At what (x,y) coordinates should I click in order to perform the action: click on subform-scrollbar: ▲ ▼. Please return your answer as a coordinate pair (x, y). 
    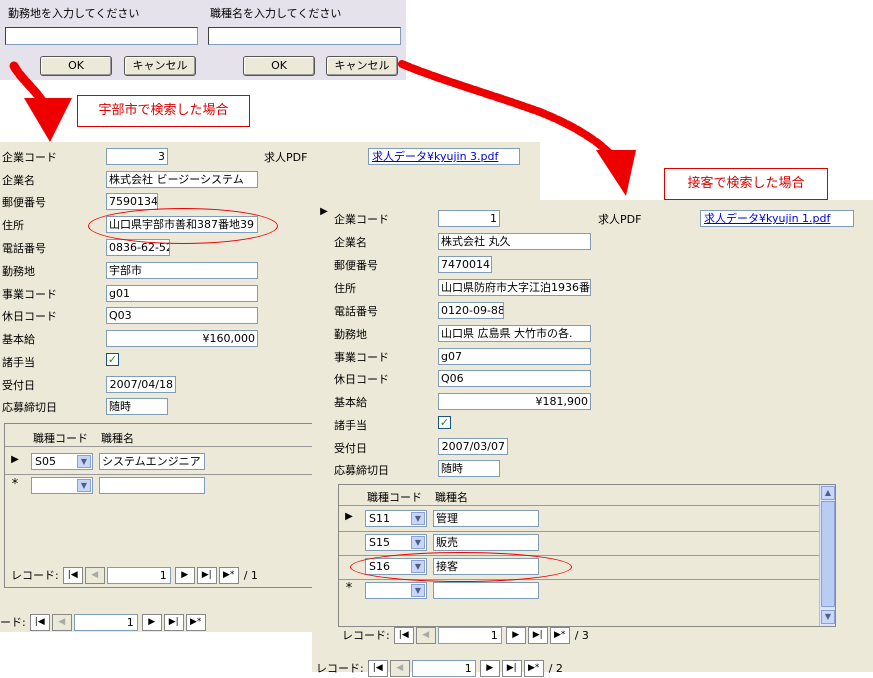
    Looking at the image, I should click on (827, 555).